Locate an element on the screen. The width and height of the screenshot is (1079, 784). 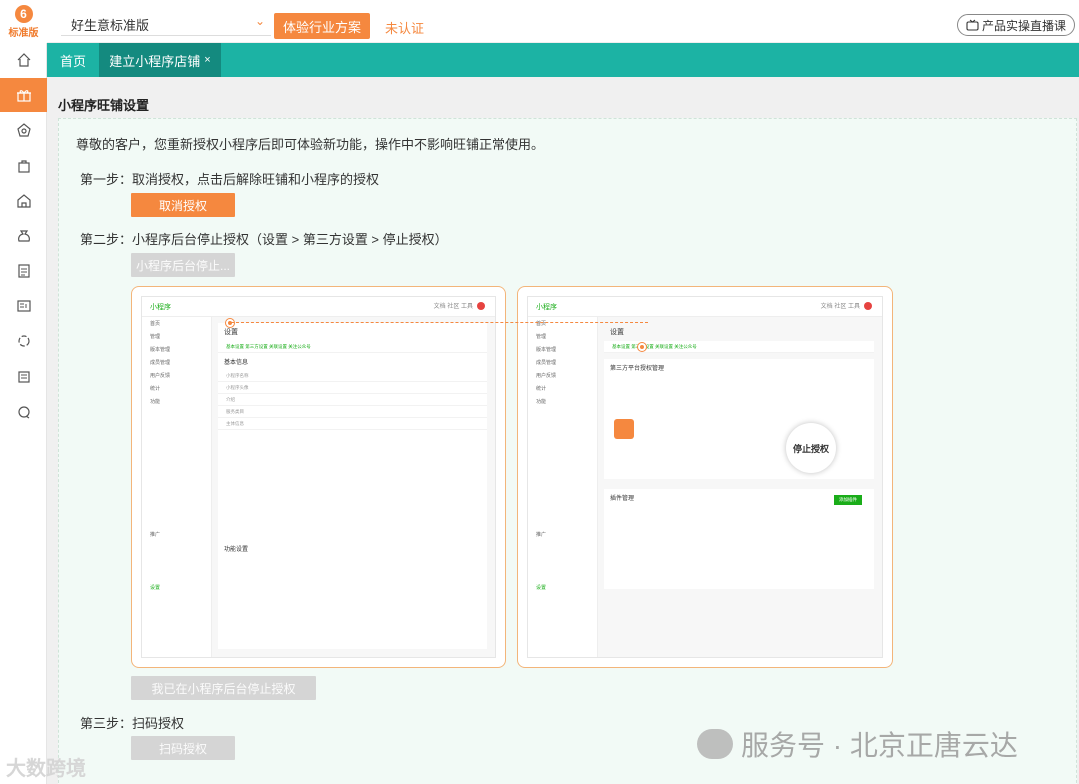
sidebar-item-news is located at coordinates (23, 377).